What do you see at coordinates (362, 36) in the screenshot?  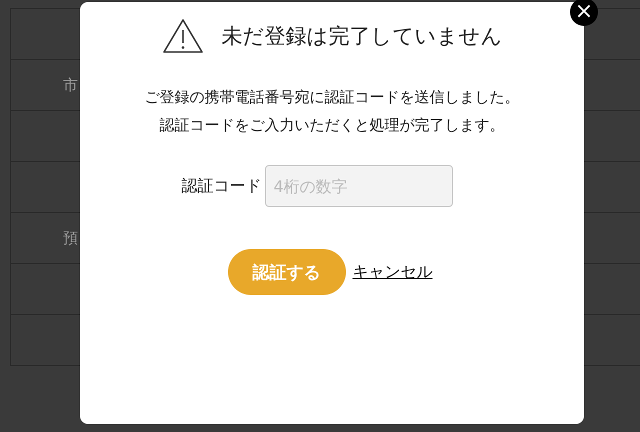 I see `dialog-title: 未だ登録は完了していません` at bounding box center [362, 36].